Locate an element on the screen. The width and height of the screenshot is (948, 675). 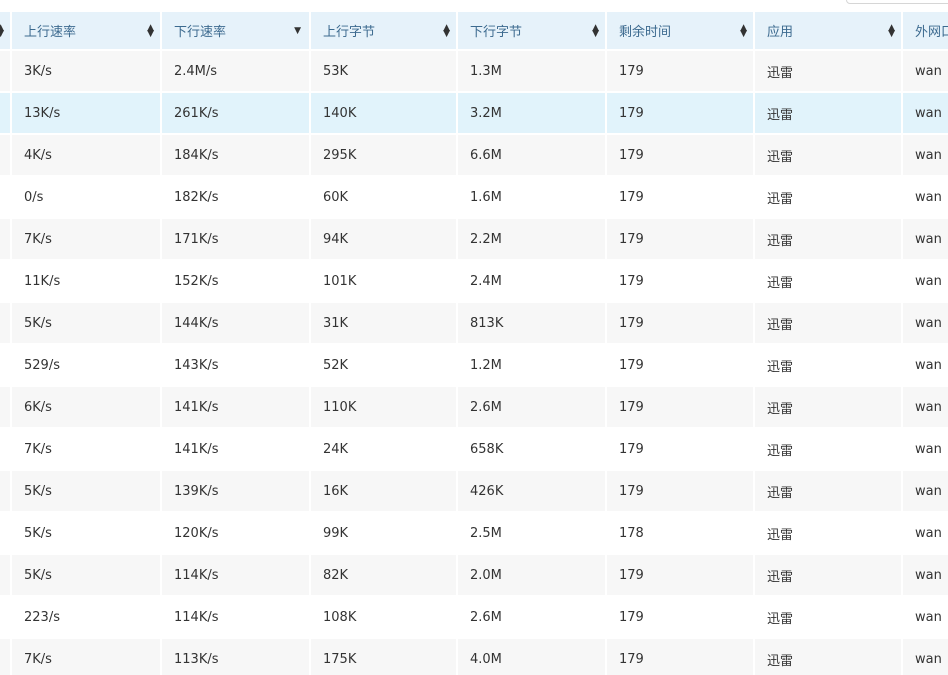
header-remaining-time: 剩余时间 ▲ ▼ is located at coordinates (680, 31).